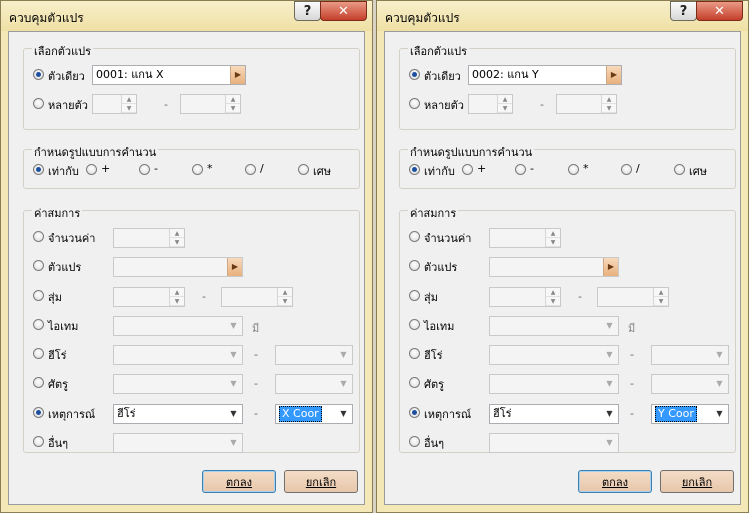  Describe the element at coordinates (414, 103) in the screenshot. I see `multi-variable-radio` at that location.